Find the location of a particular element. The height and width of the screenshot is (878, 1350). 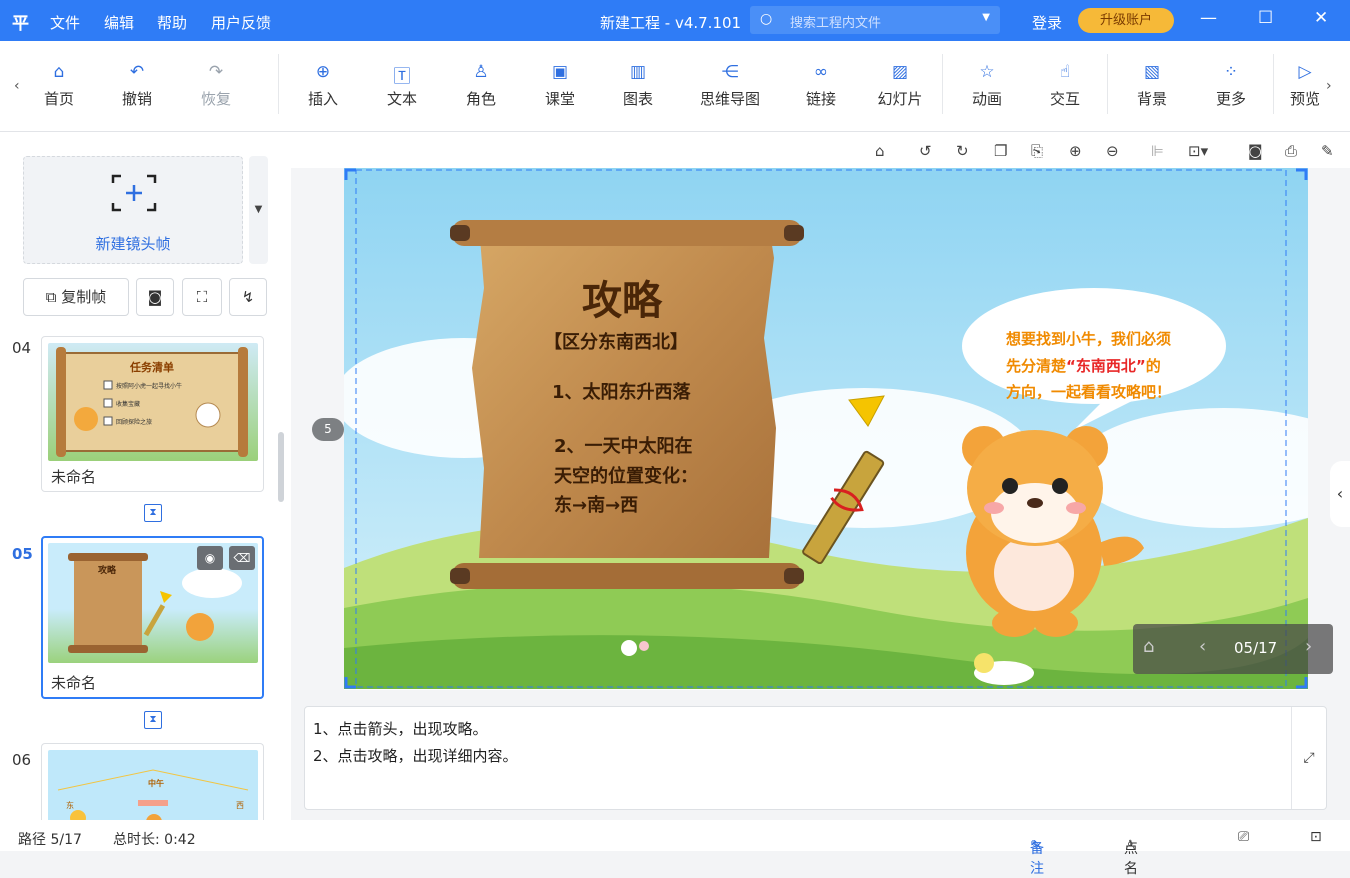

align-icon: ⊫ is located at coordinates (1157, 151).